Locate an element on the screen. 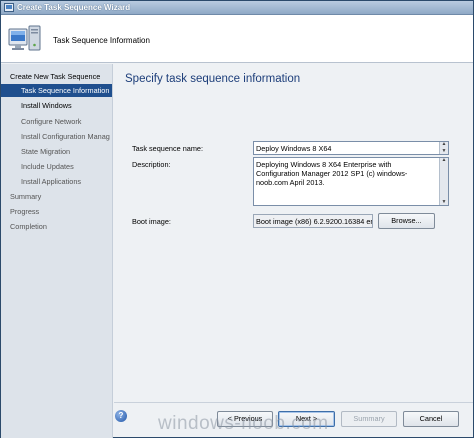  boot-image-value: Boot image (x86) 6.2.9200.16384 en is located at coordinates (314, 221).